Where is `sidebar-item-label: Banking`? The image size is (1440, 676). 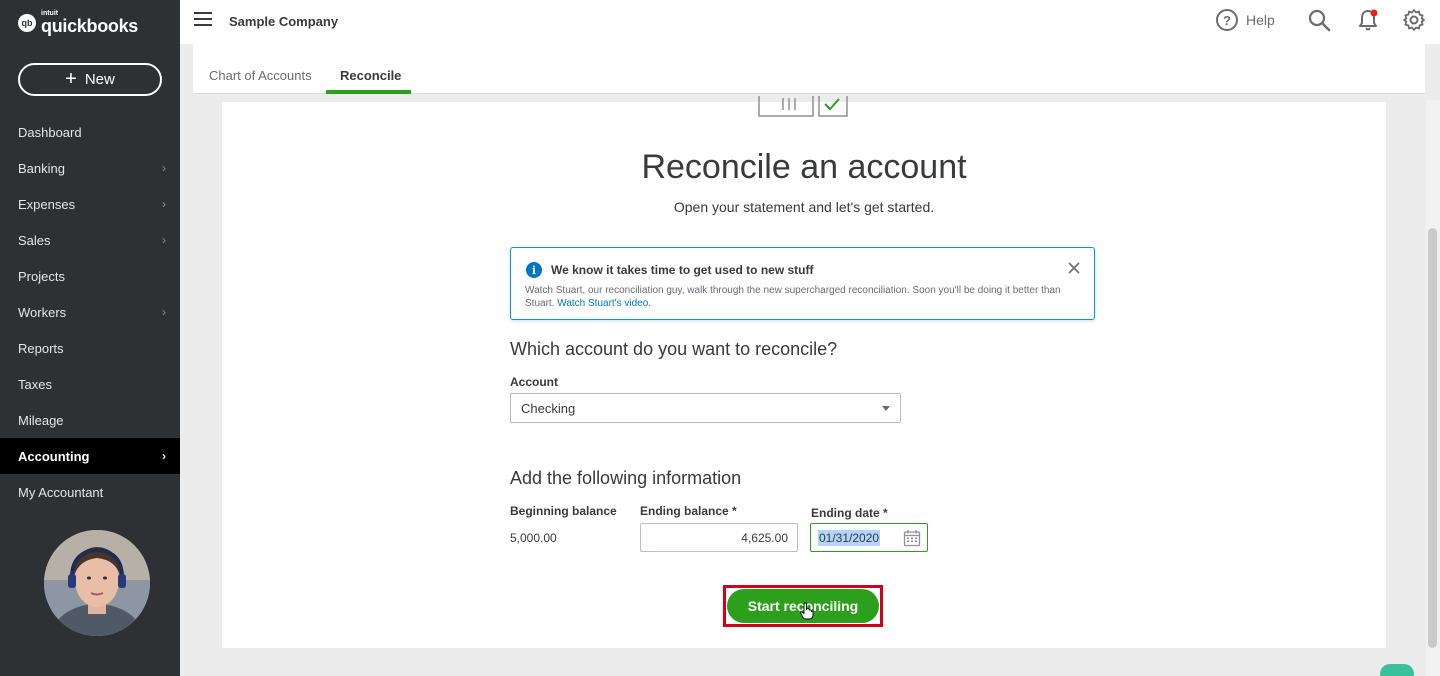 sidebar-item-label: Banking is located at coordinates (41, 168).